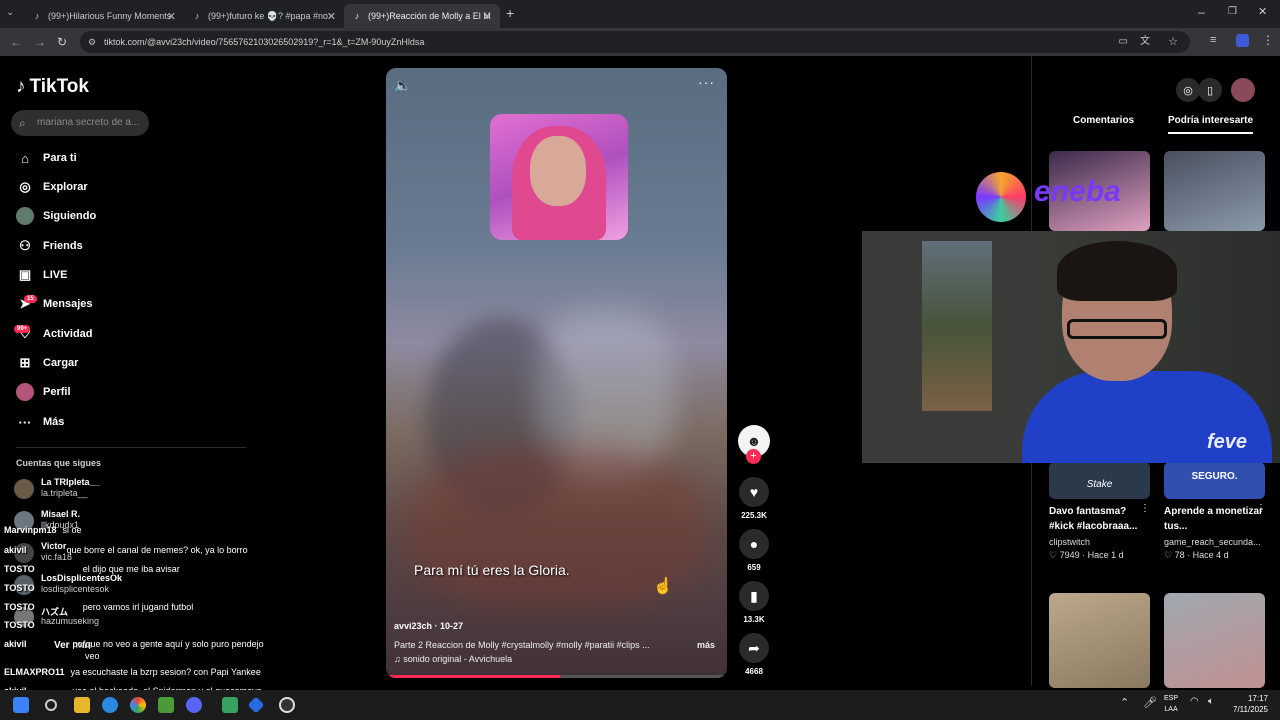 This screenshot has width=1280, height=720. Describe the element at coordinates (40, 42) in the screenshot. I see `forward-icon: →` at that location.